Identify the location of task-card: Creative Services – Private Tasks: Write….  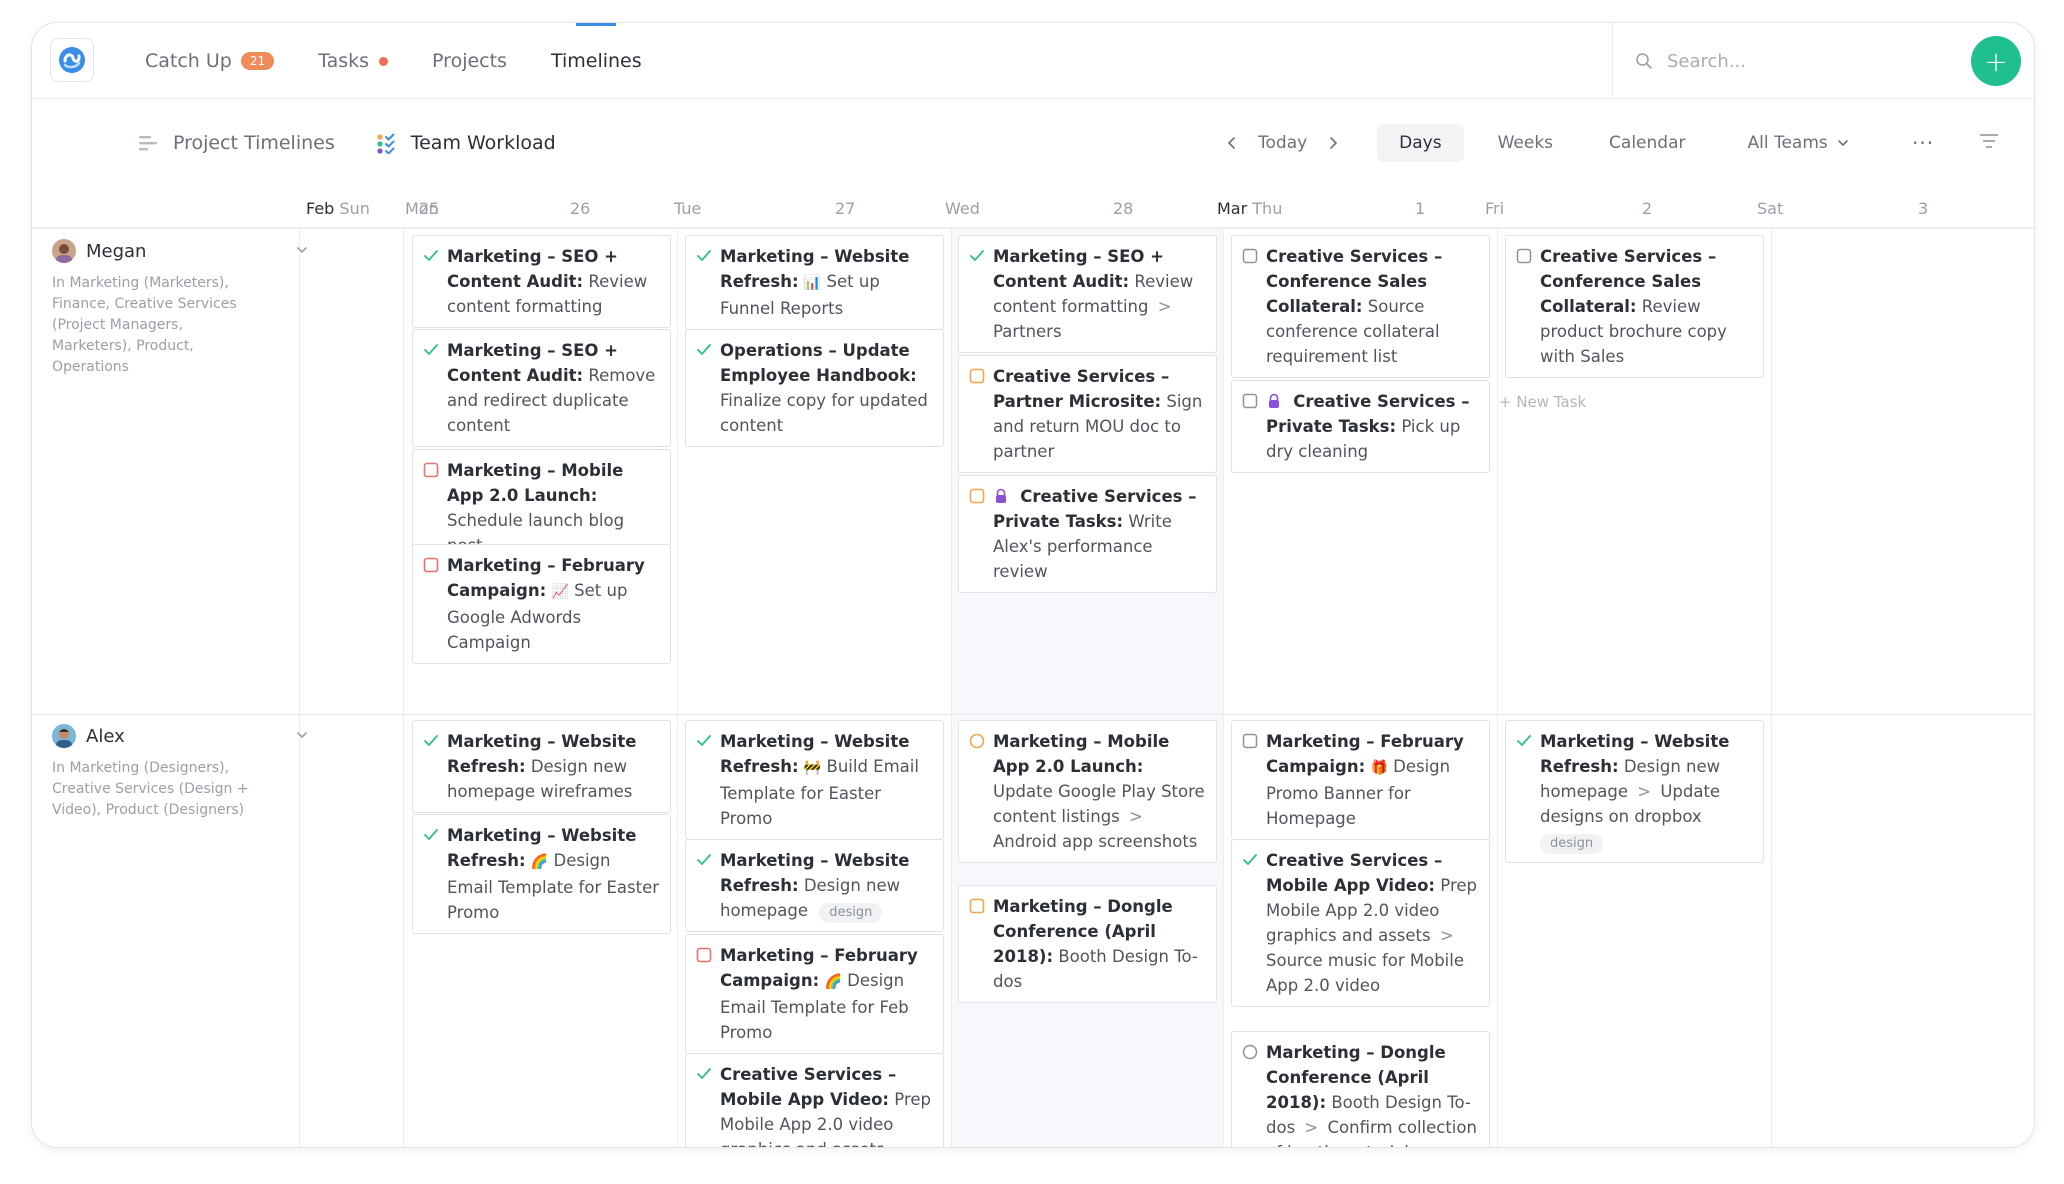
(1087, 534).